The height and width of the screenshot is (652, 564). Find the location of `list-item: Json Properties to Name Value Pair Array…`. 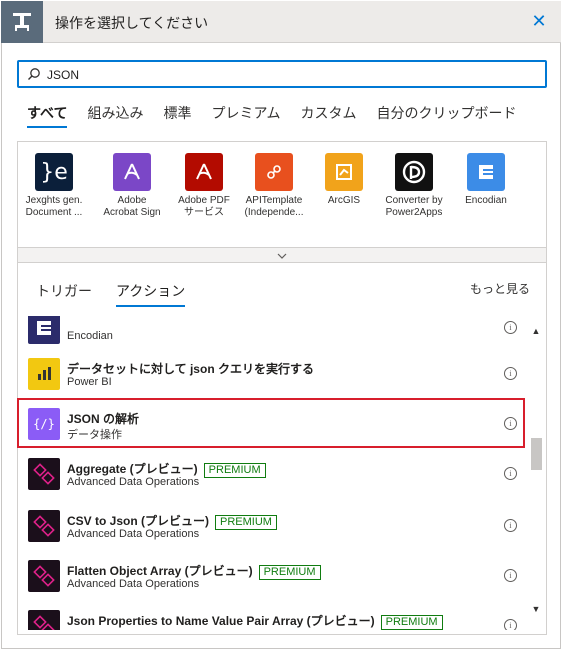

list-item: Json Properties to Name Value Pair Array… is located at coordinates (272, 616).